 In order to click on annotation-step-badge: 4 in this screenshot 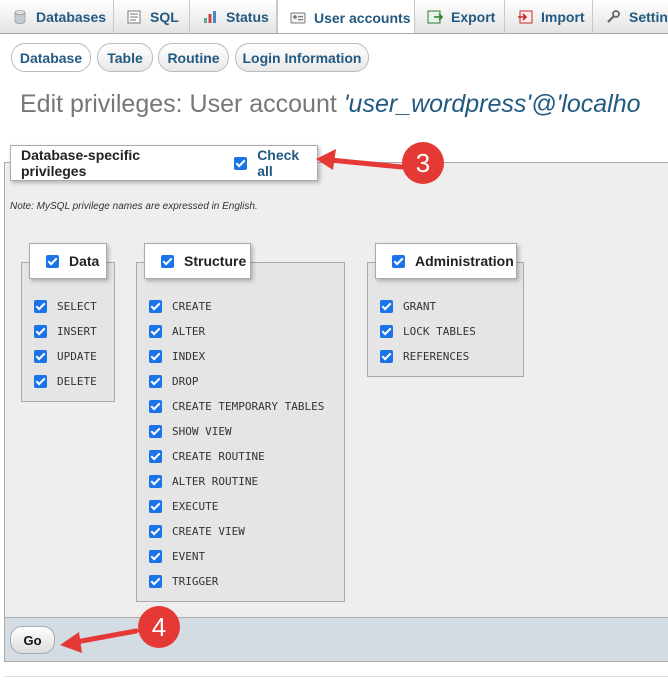, I will do `click(159, 627)`.